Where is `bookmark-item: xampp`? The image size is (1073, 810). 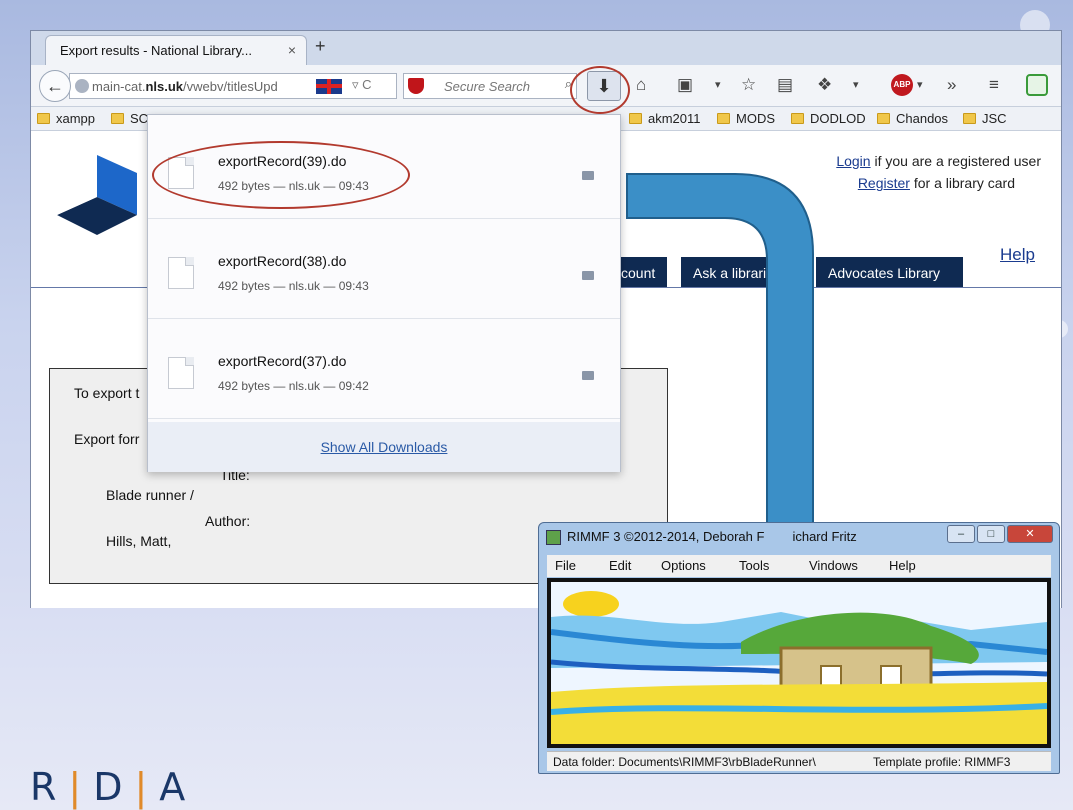 bookmark-item: xampp is located at coordinates (66, 118).